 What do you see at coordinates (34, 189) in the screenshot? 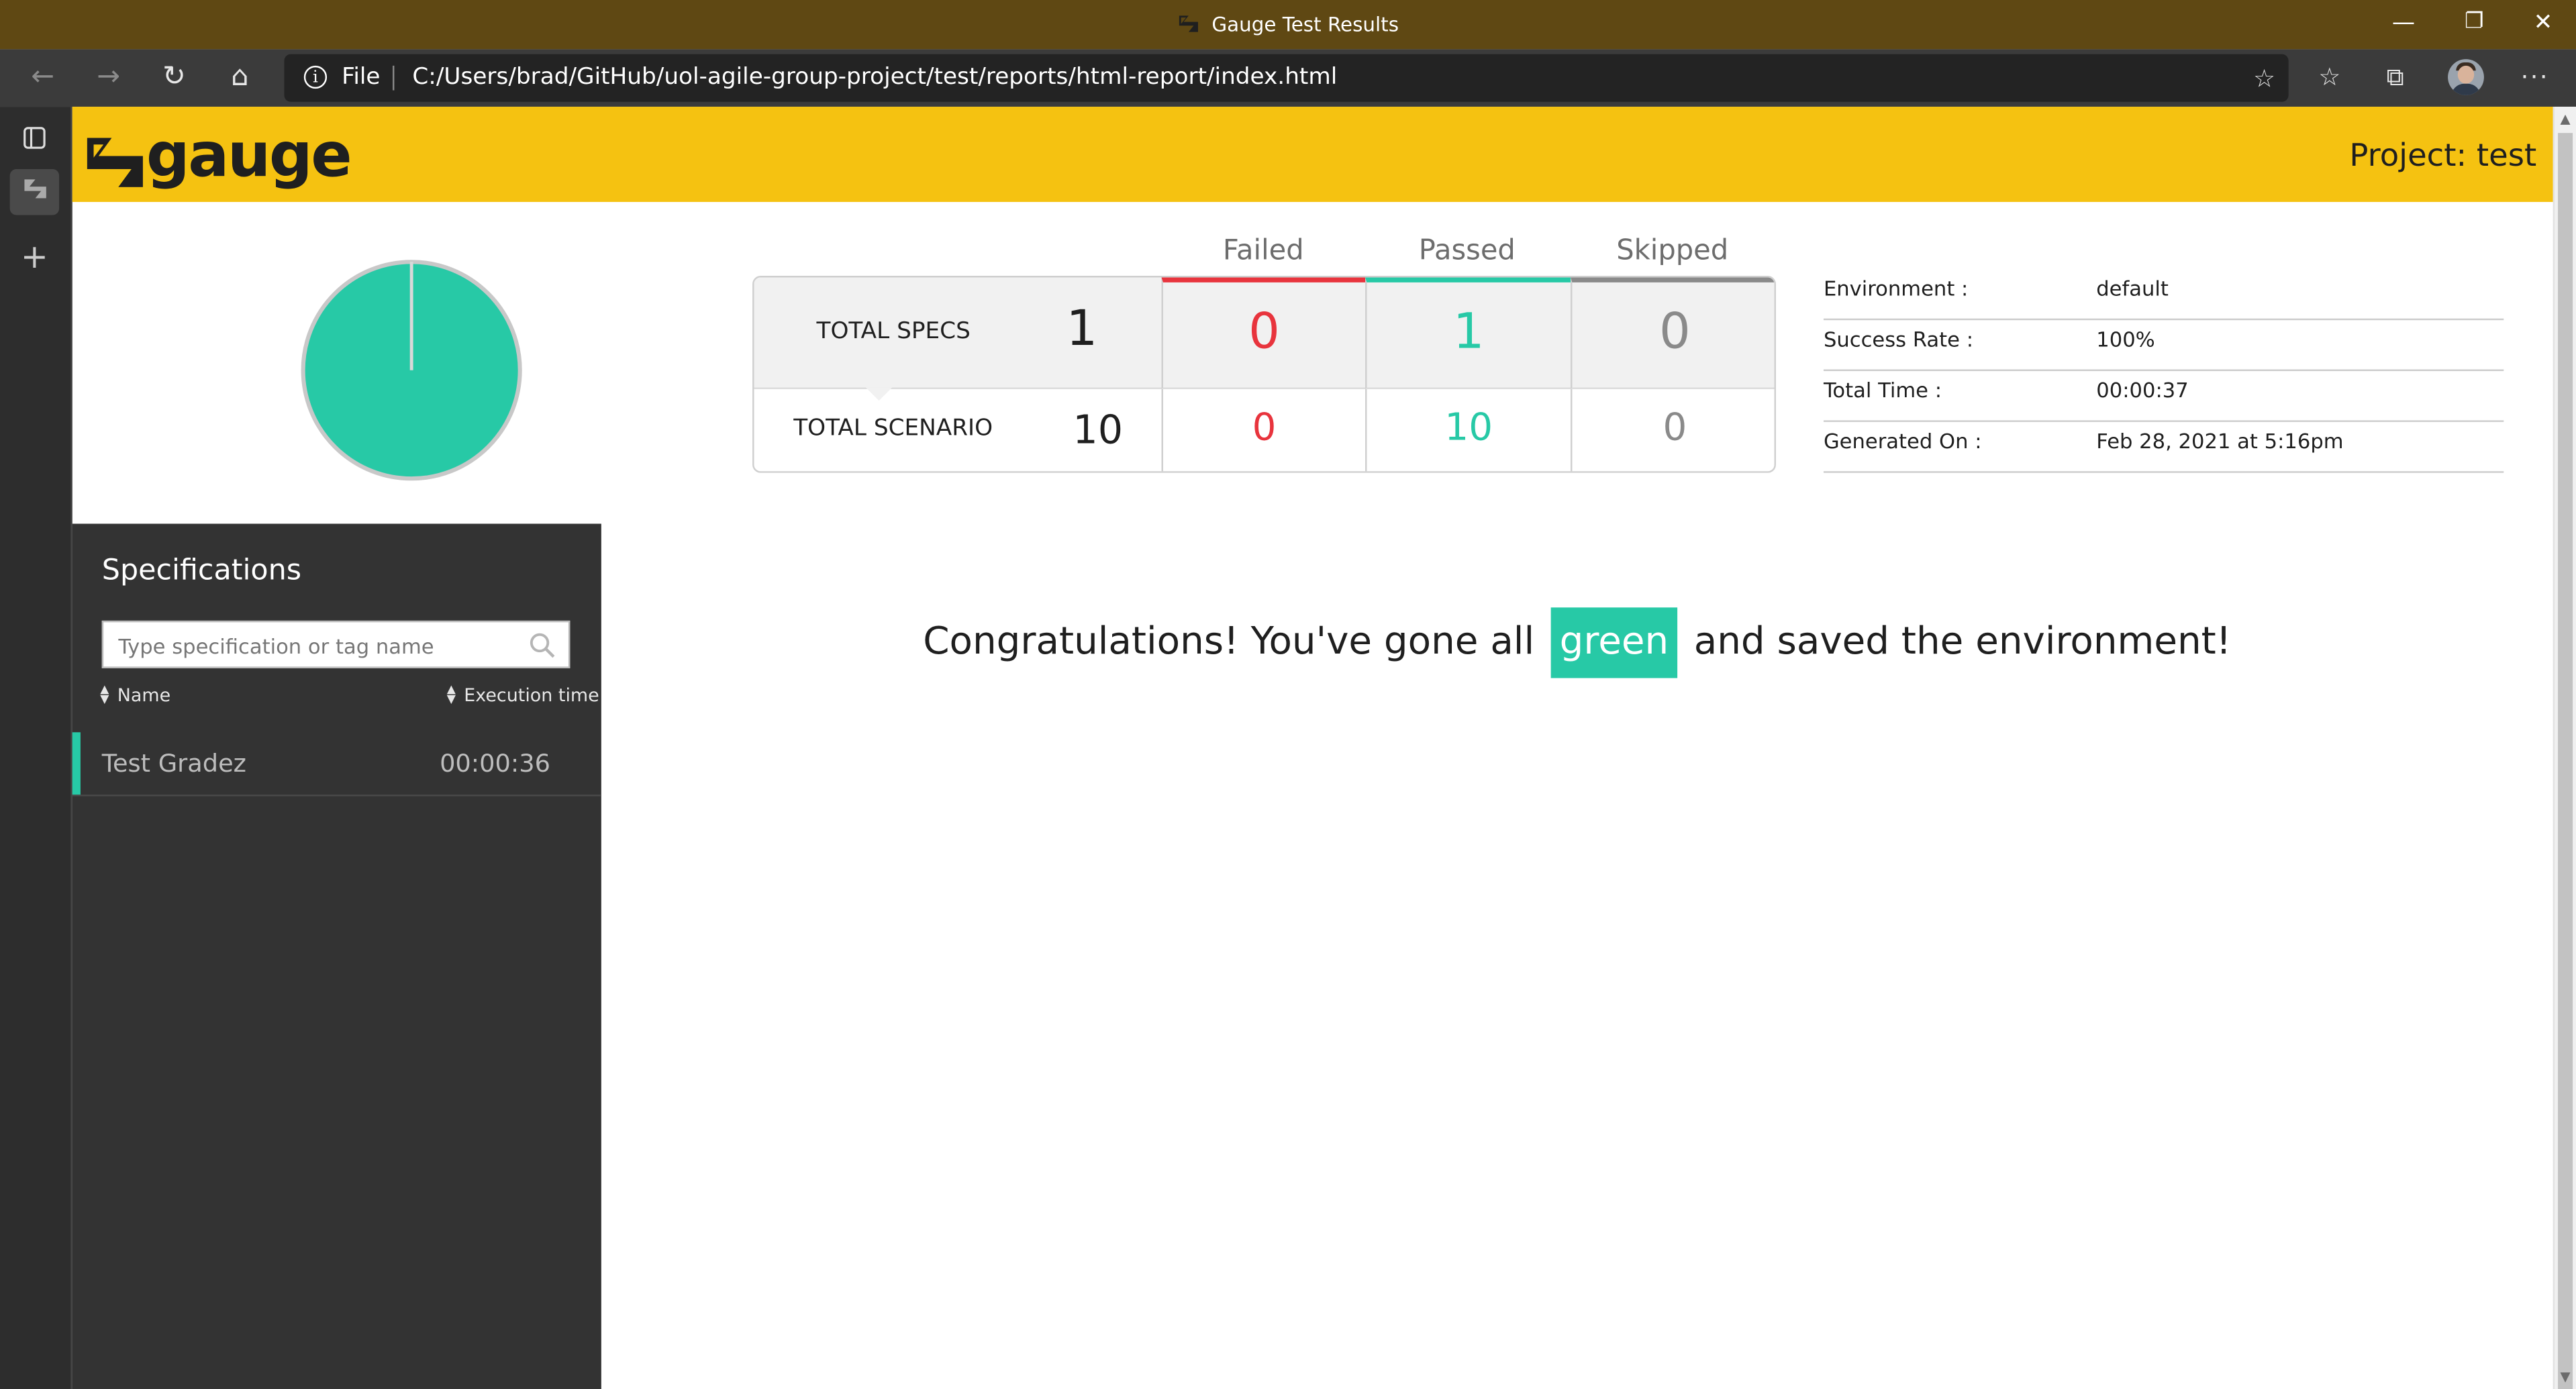
I see `gauge-tab-favicon-icon` at bounding box center [34, 189].